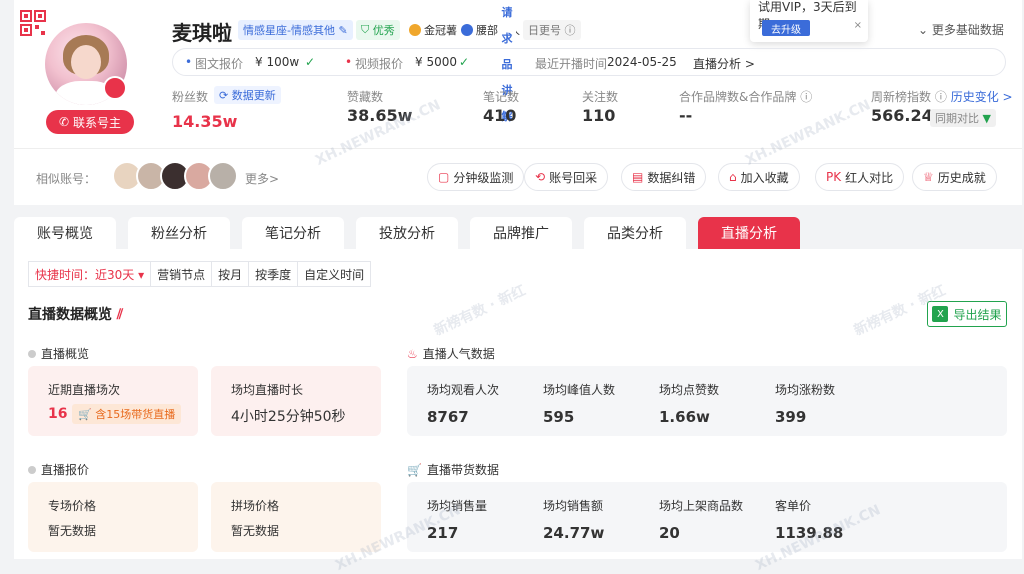 The width and height of the screenshot is (1024, 574). Describe the element at coordinates (444, 177) in the screenshot. I see `monitor-icon: ▢` at that location.